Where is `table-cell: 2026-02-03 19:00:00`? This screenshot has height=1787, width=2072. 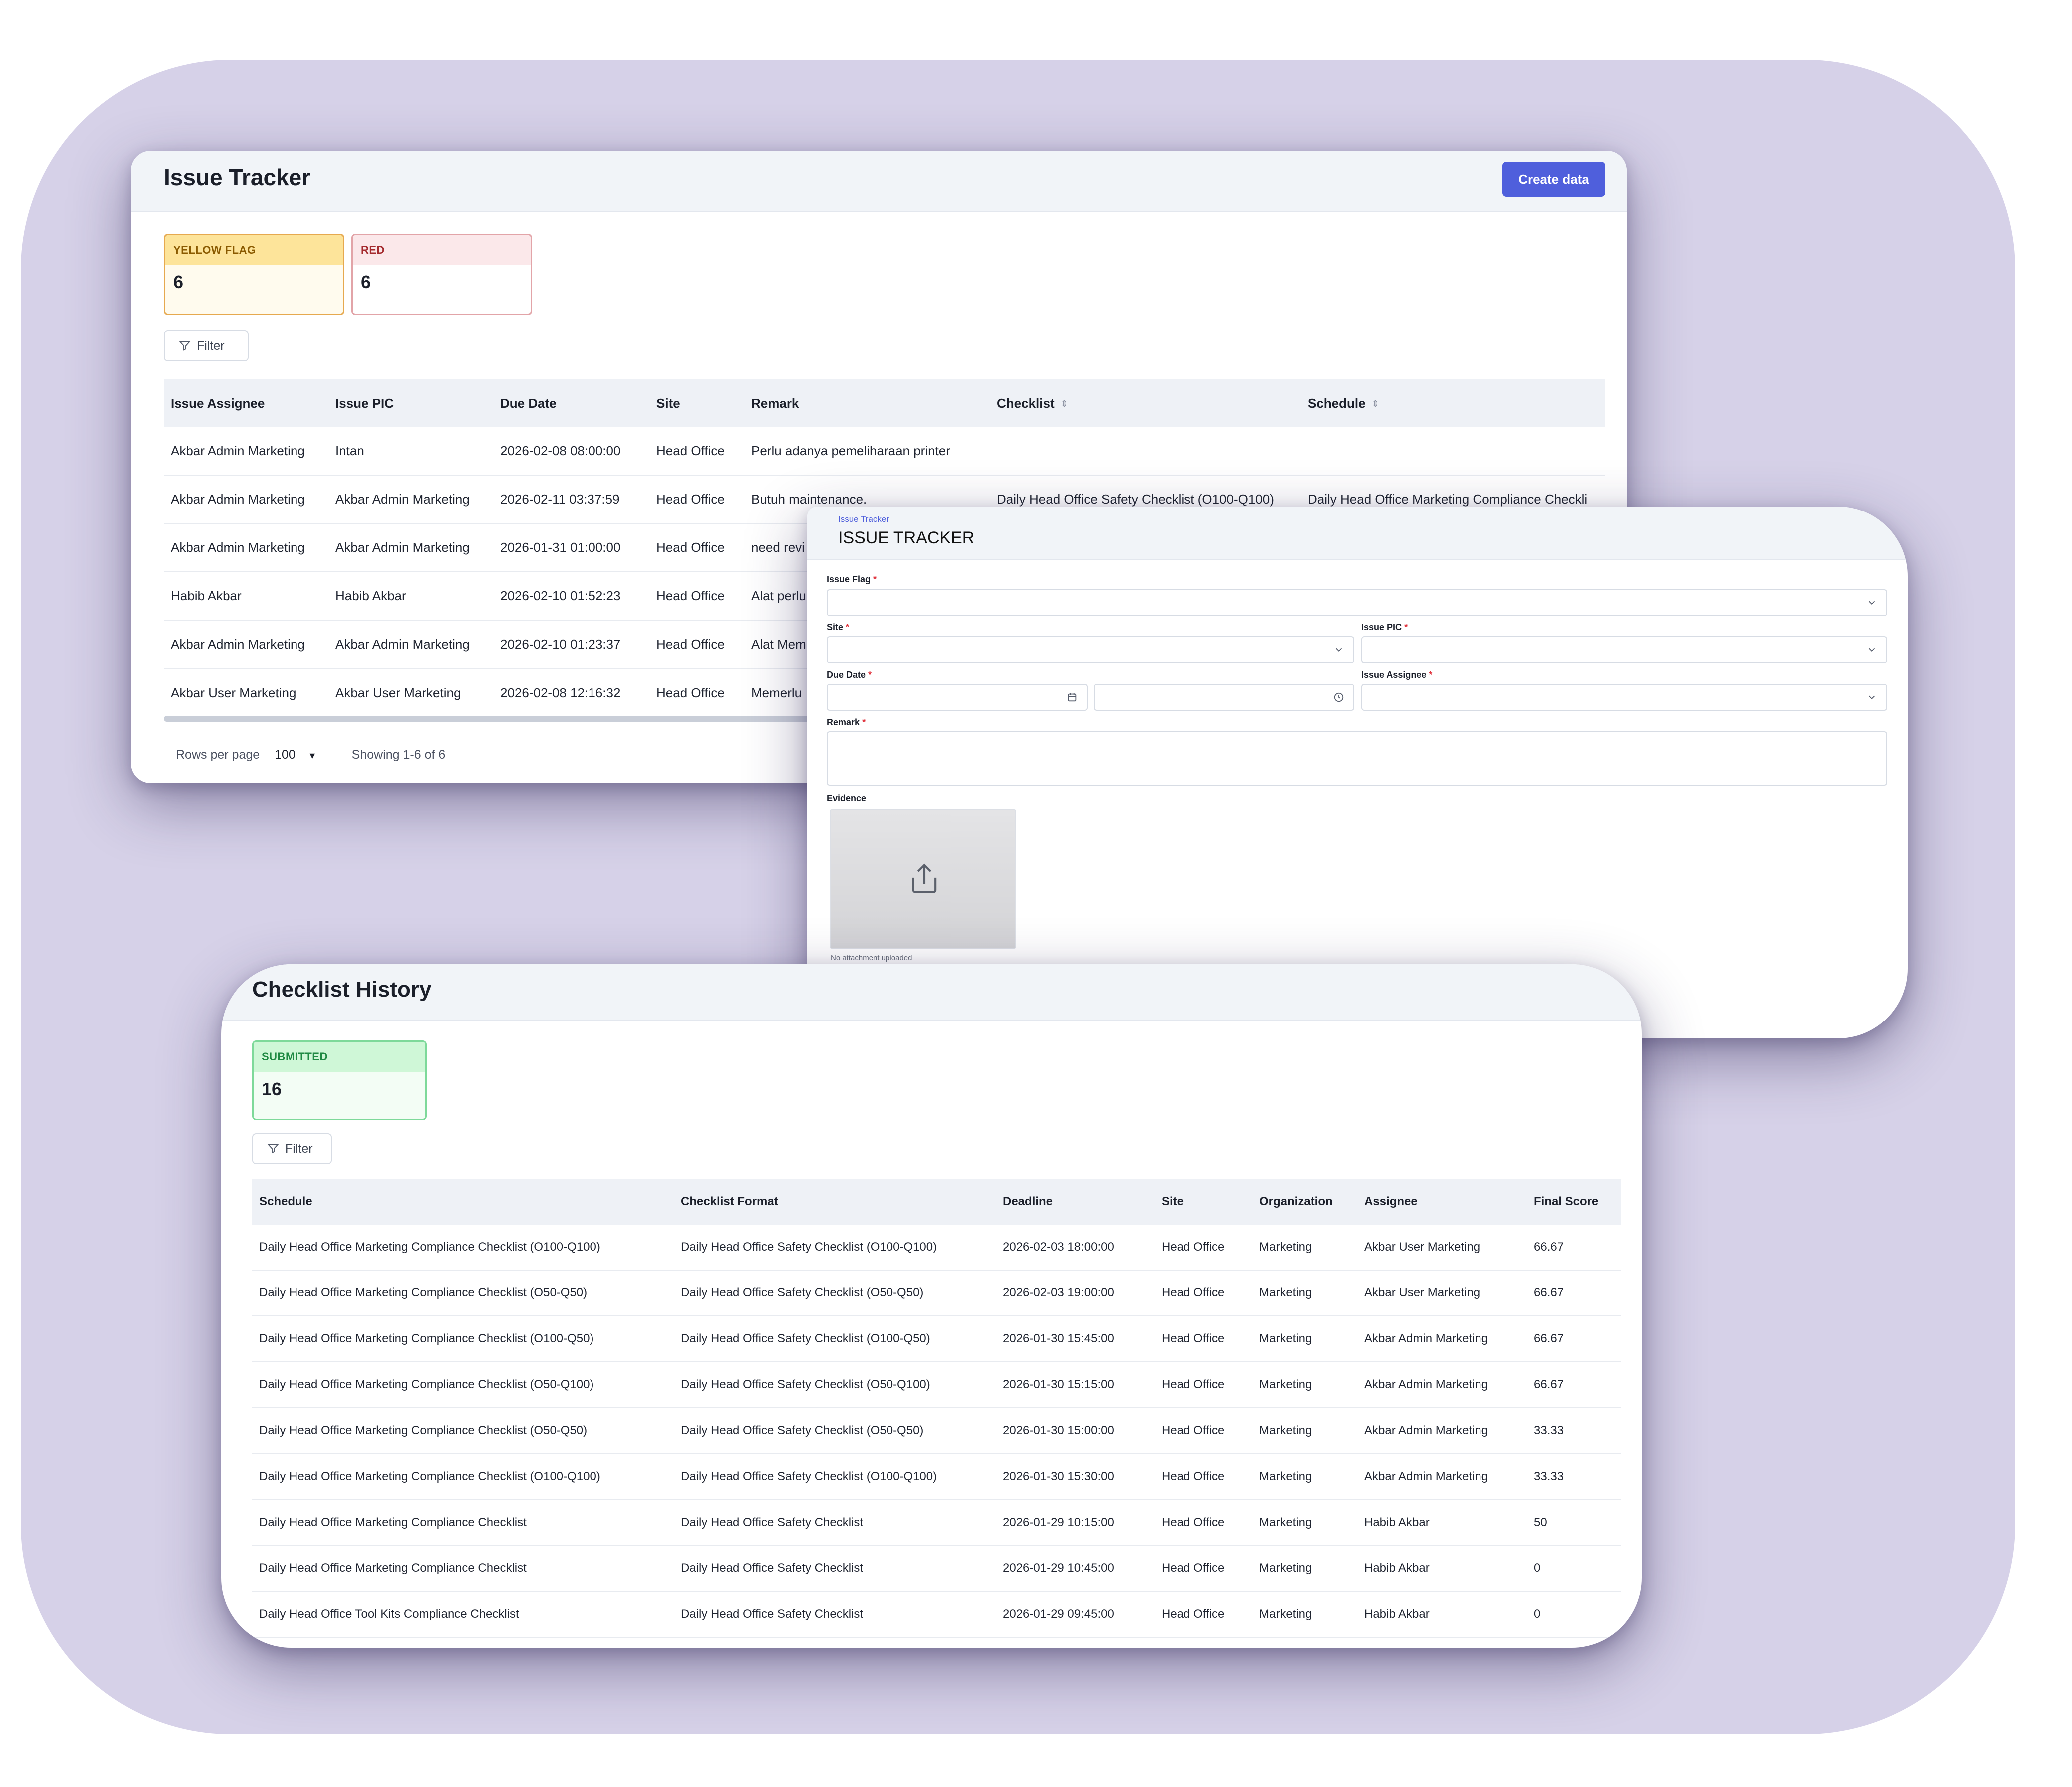
table-cell: 2026-02-03 19:00:00 is located at coordinates (1076, 1293).